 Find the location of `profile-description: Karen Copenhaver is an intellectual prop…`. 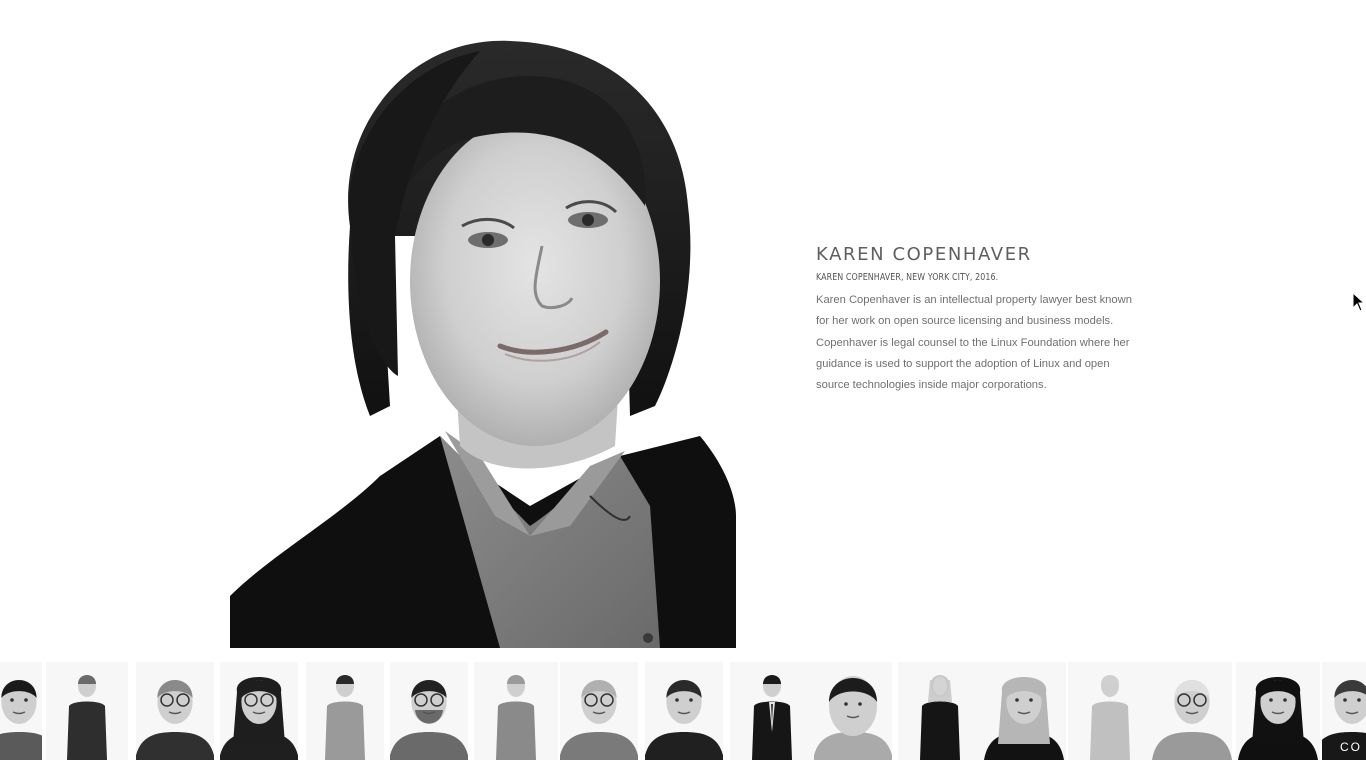

profile-description: Karen Copenhaver is an intellectual prop… is located at coordinates (974, 343).